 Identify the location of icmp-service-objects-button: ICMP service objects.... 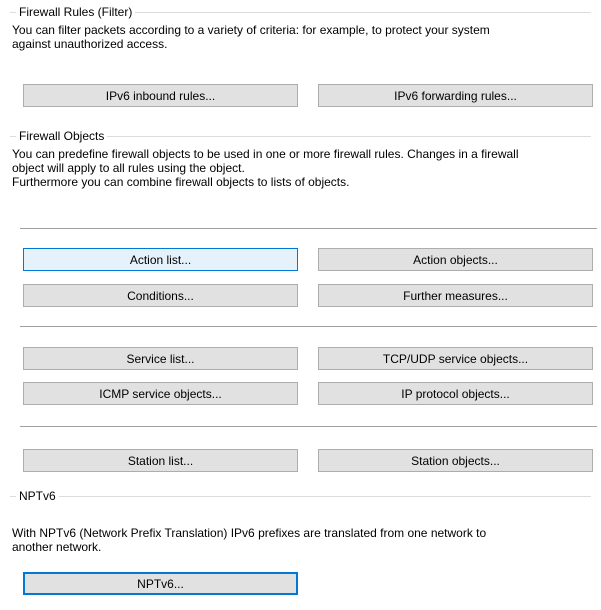
(160, 393).